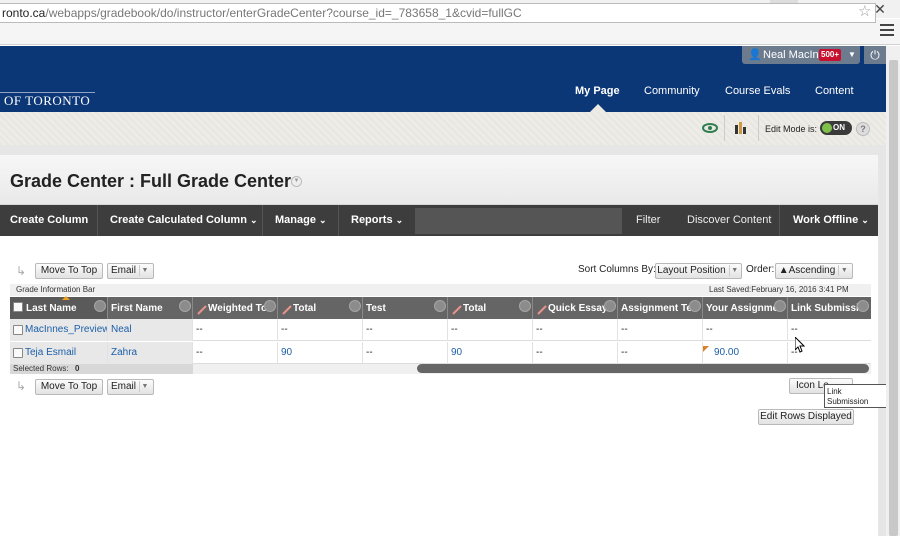 The width and height of the screenshot is (900, 536). Describe the element at coordinates (706, 349) in the screenshot. I see `needs-grading-flag-icon` at that location.